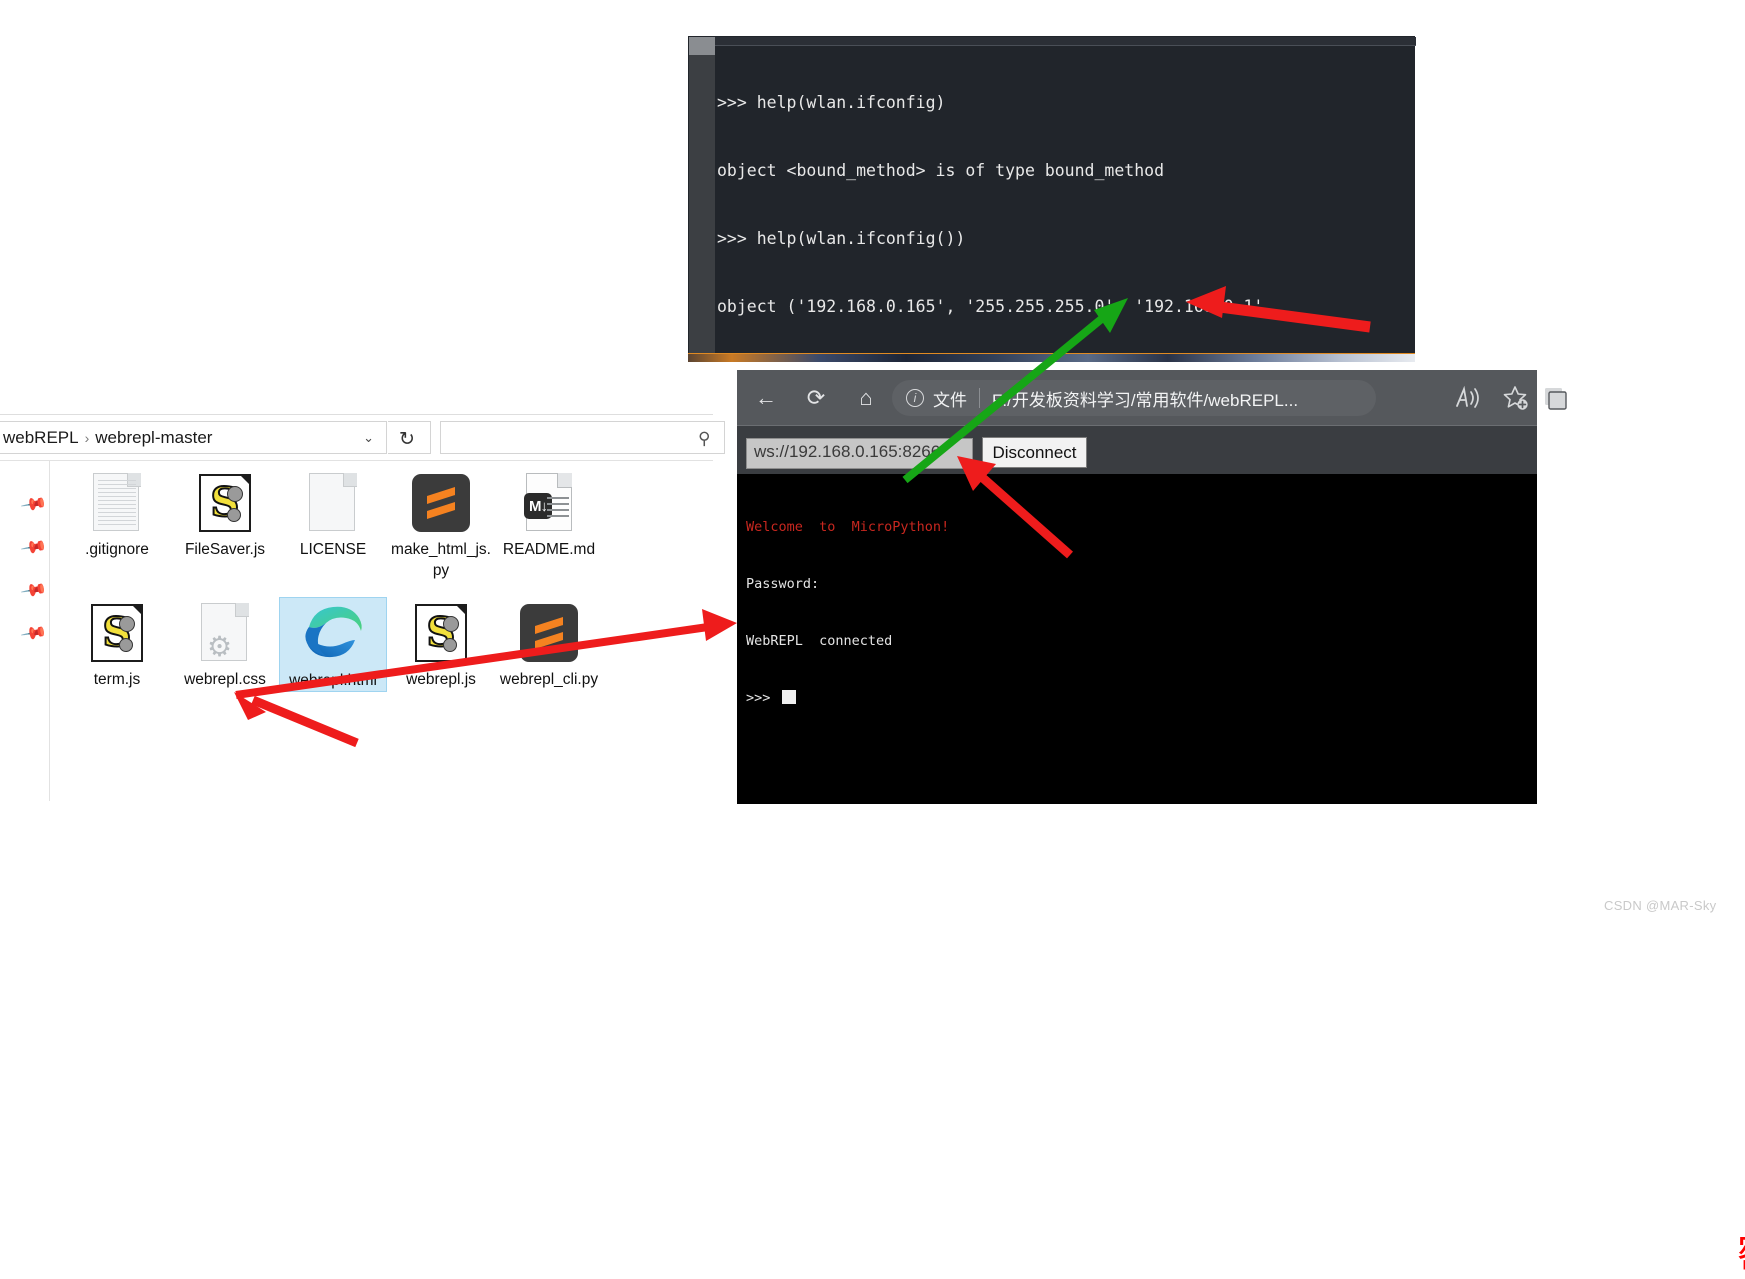  Describe the element at coordinates (153, 437) in the screenshot. I see `breadcrumb-current: webrepl-master` at that location.